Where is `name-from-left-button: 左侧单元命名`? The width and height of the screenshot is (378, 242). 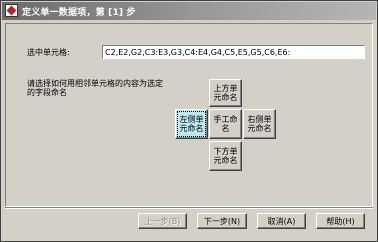
name-from-left-button: 左侧单元命名 is located at coordinates (191, 124).